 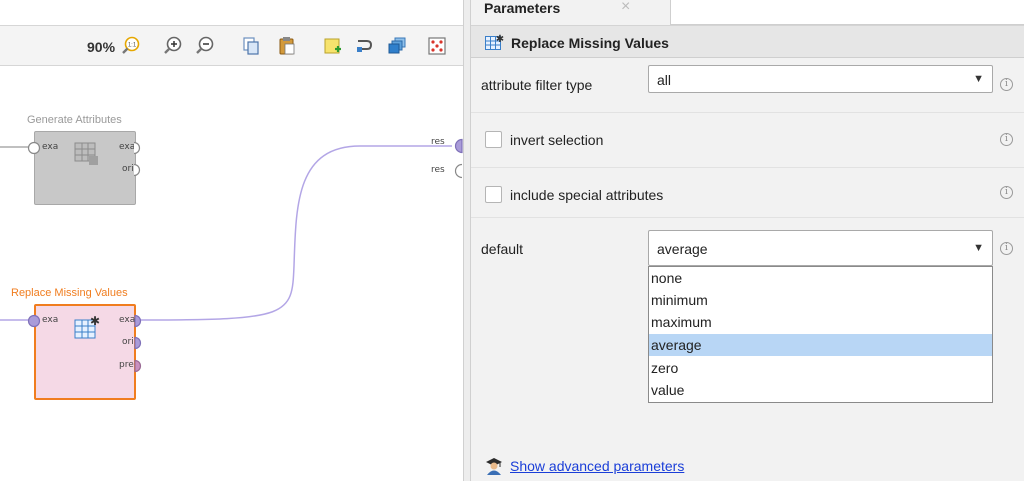 What do you see at coordinates (625, 8) in the screenshot?
I see `close-icon: ×` at bounding box center [625, 8].